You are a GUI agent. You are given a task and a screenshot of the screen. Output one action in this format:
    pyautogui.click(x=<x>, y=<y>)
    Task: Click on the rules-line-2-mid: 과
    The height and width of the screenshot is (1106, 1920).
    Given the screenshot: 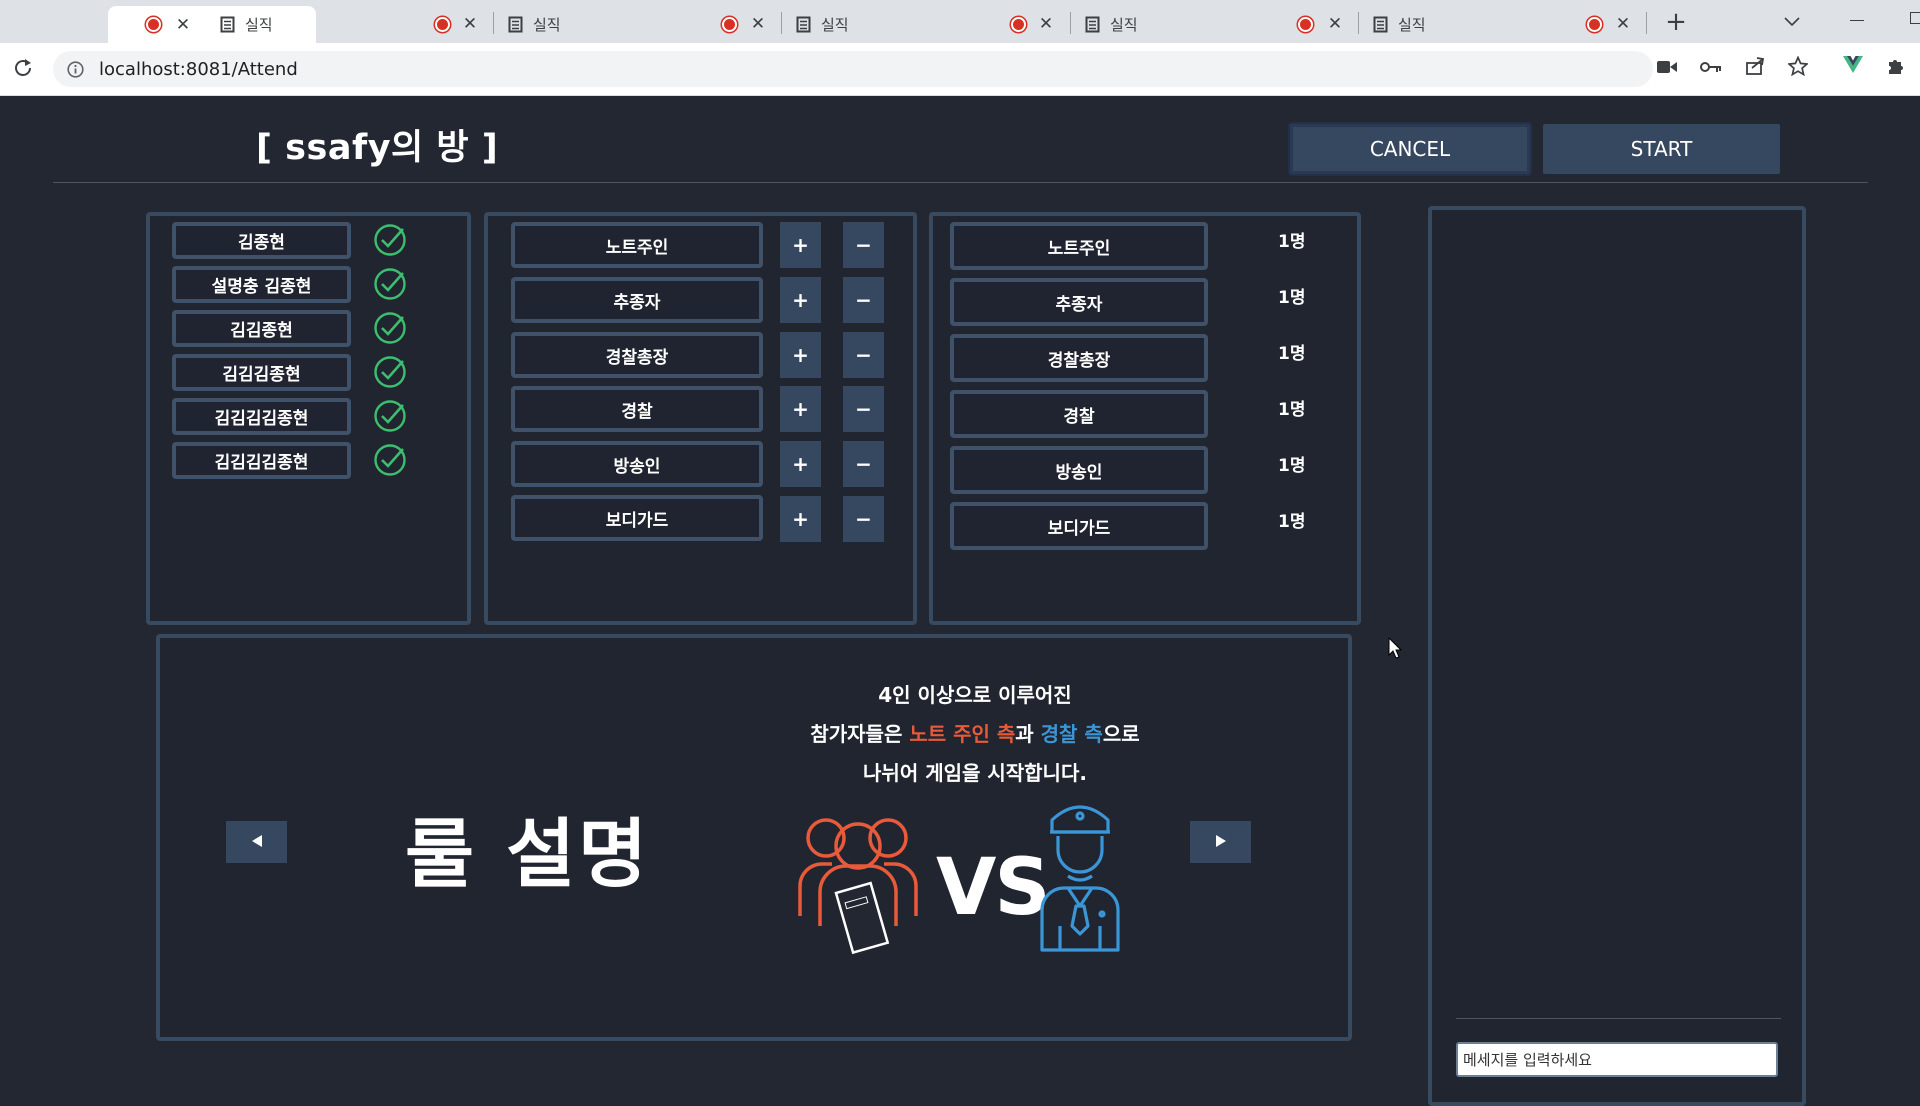 What is the action you would take?
    pyautogui.click(x=1028, y=734)
    